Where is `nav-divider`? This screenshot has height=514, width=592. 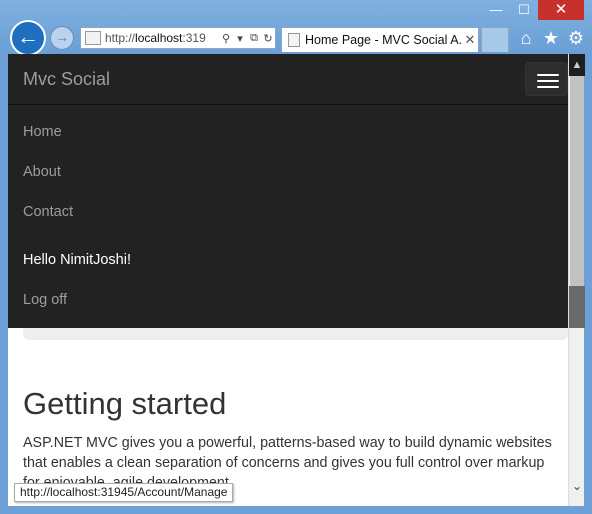 nav-divider is located at coordinates (288, 104).